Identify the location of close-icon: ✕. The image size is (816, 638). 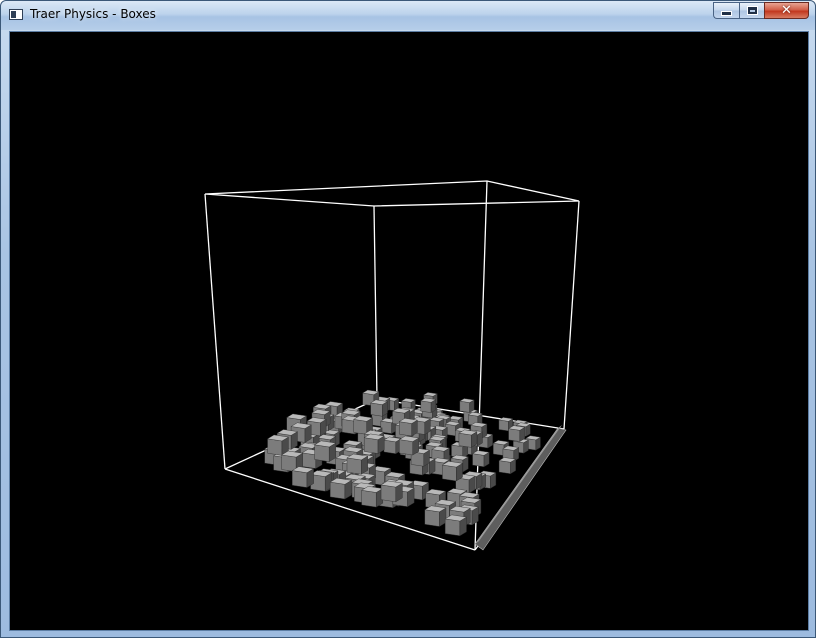
(786, 10).